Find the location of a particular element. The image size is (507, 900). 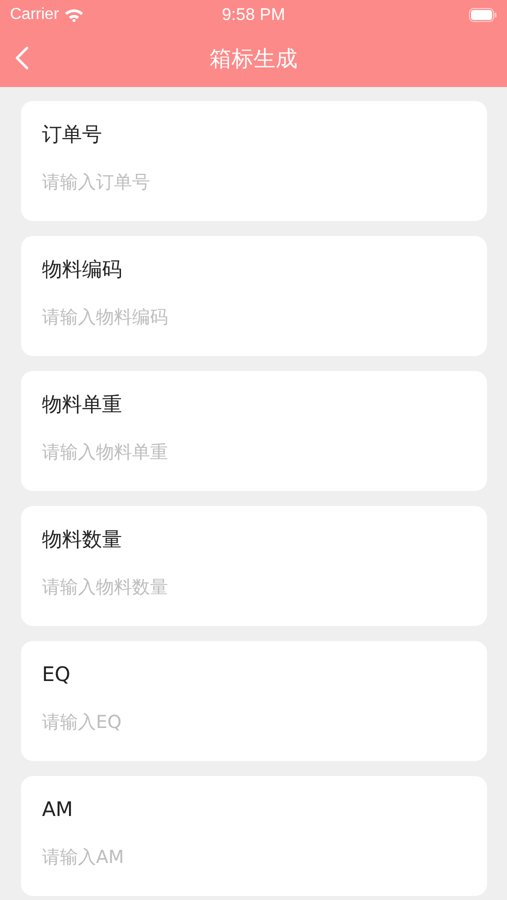

input-field: 请输入EQ is located at coordinates (254, 722).